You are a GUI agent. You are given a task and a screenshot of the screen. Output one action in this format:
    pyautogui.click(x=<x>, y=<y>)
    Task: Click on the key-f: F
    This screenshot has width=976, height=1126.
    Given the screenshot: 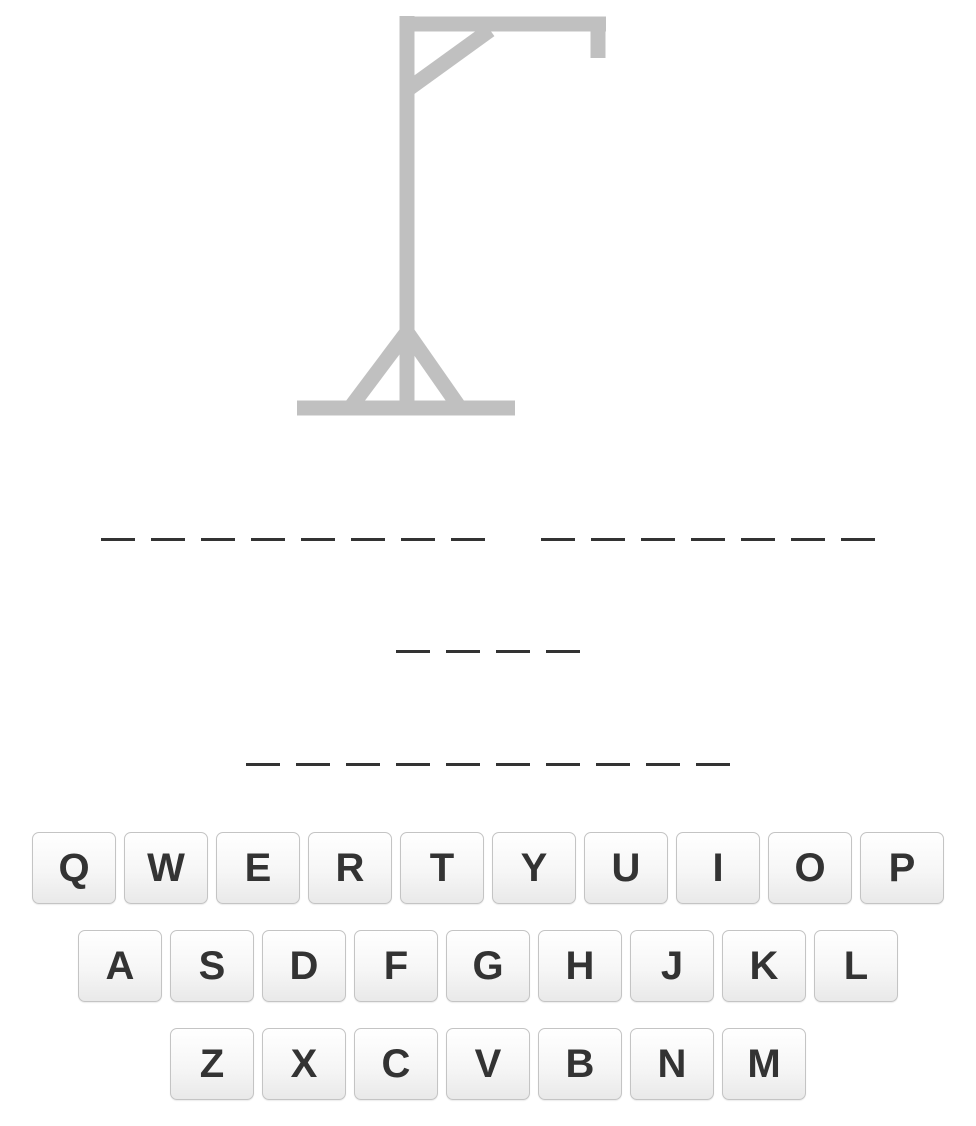 What is the action you would take?
    pyautogui.click(x=396, y=966)
    